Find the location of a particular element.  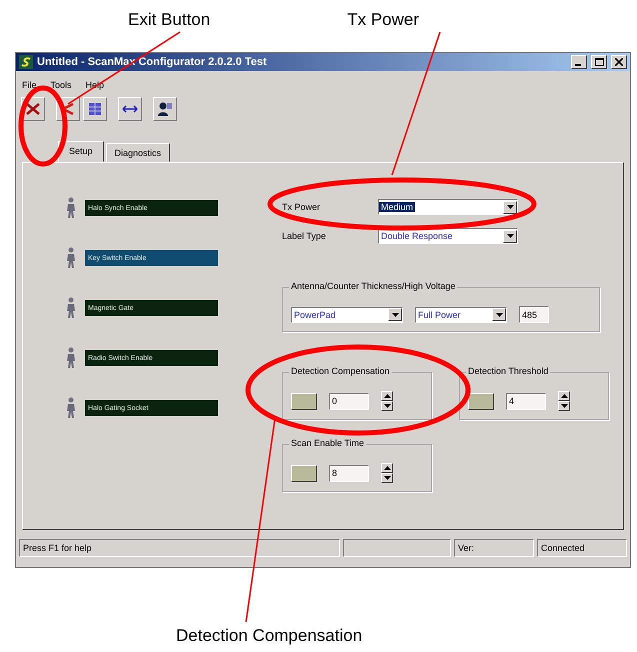

value-field: 8 is located at coordinates (349, 473).